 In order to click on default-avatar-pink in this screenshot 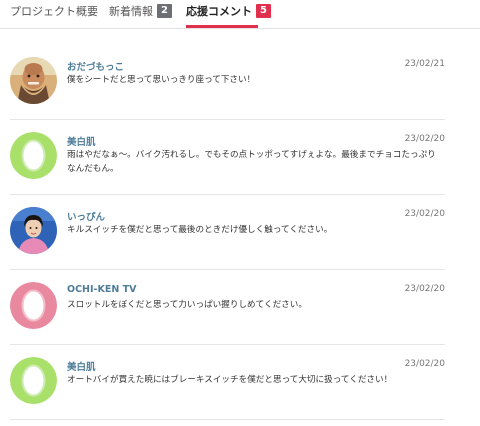, I will do `click(33, 305)`.